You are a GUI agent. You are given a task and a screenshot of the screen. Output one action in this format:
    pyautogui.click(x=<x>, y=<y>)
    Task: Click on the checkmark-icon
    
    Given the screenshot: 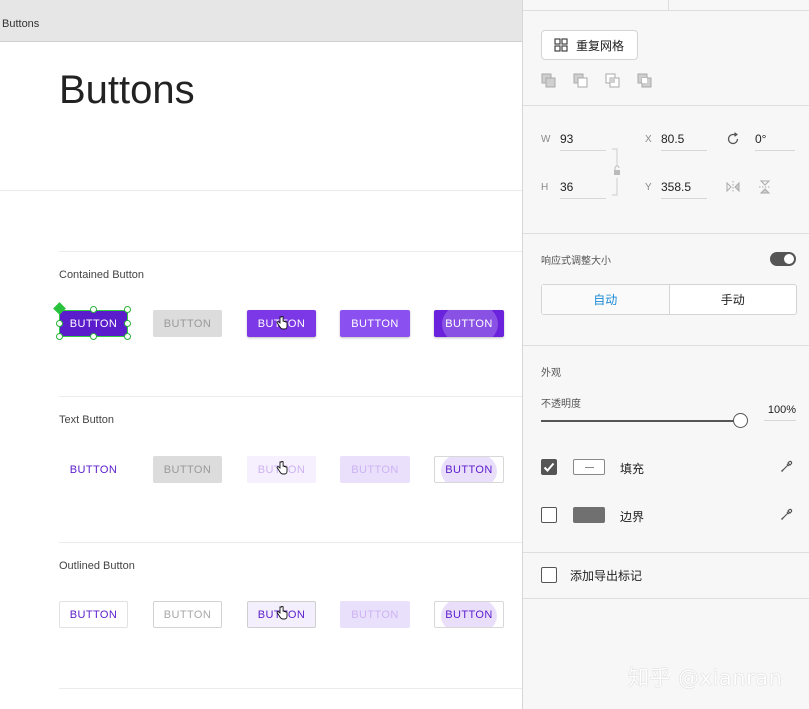 What is the action you would take?
    pyautogui.click(x=549, y=467)
    